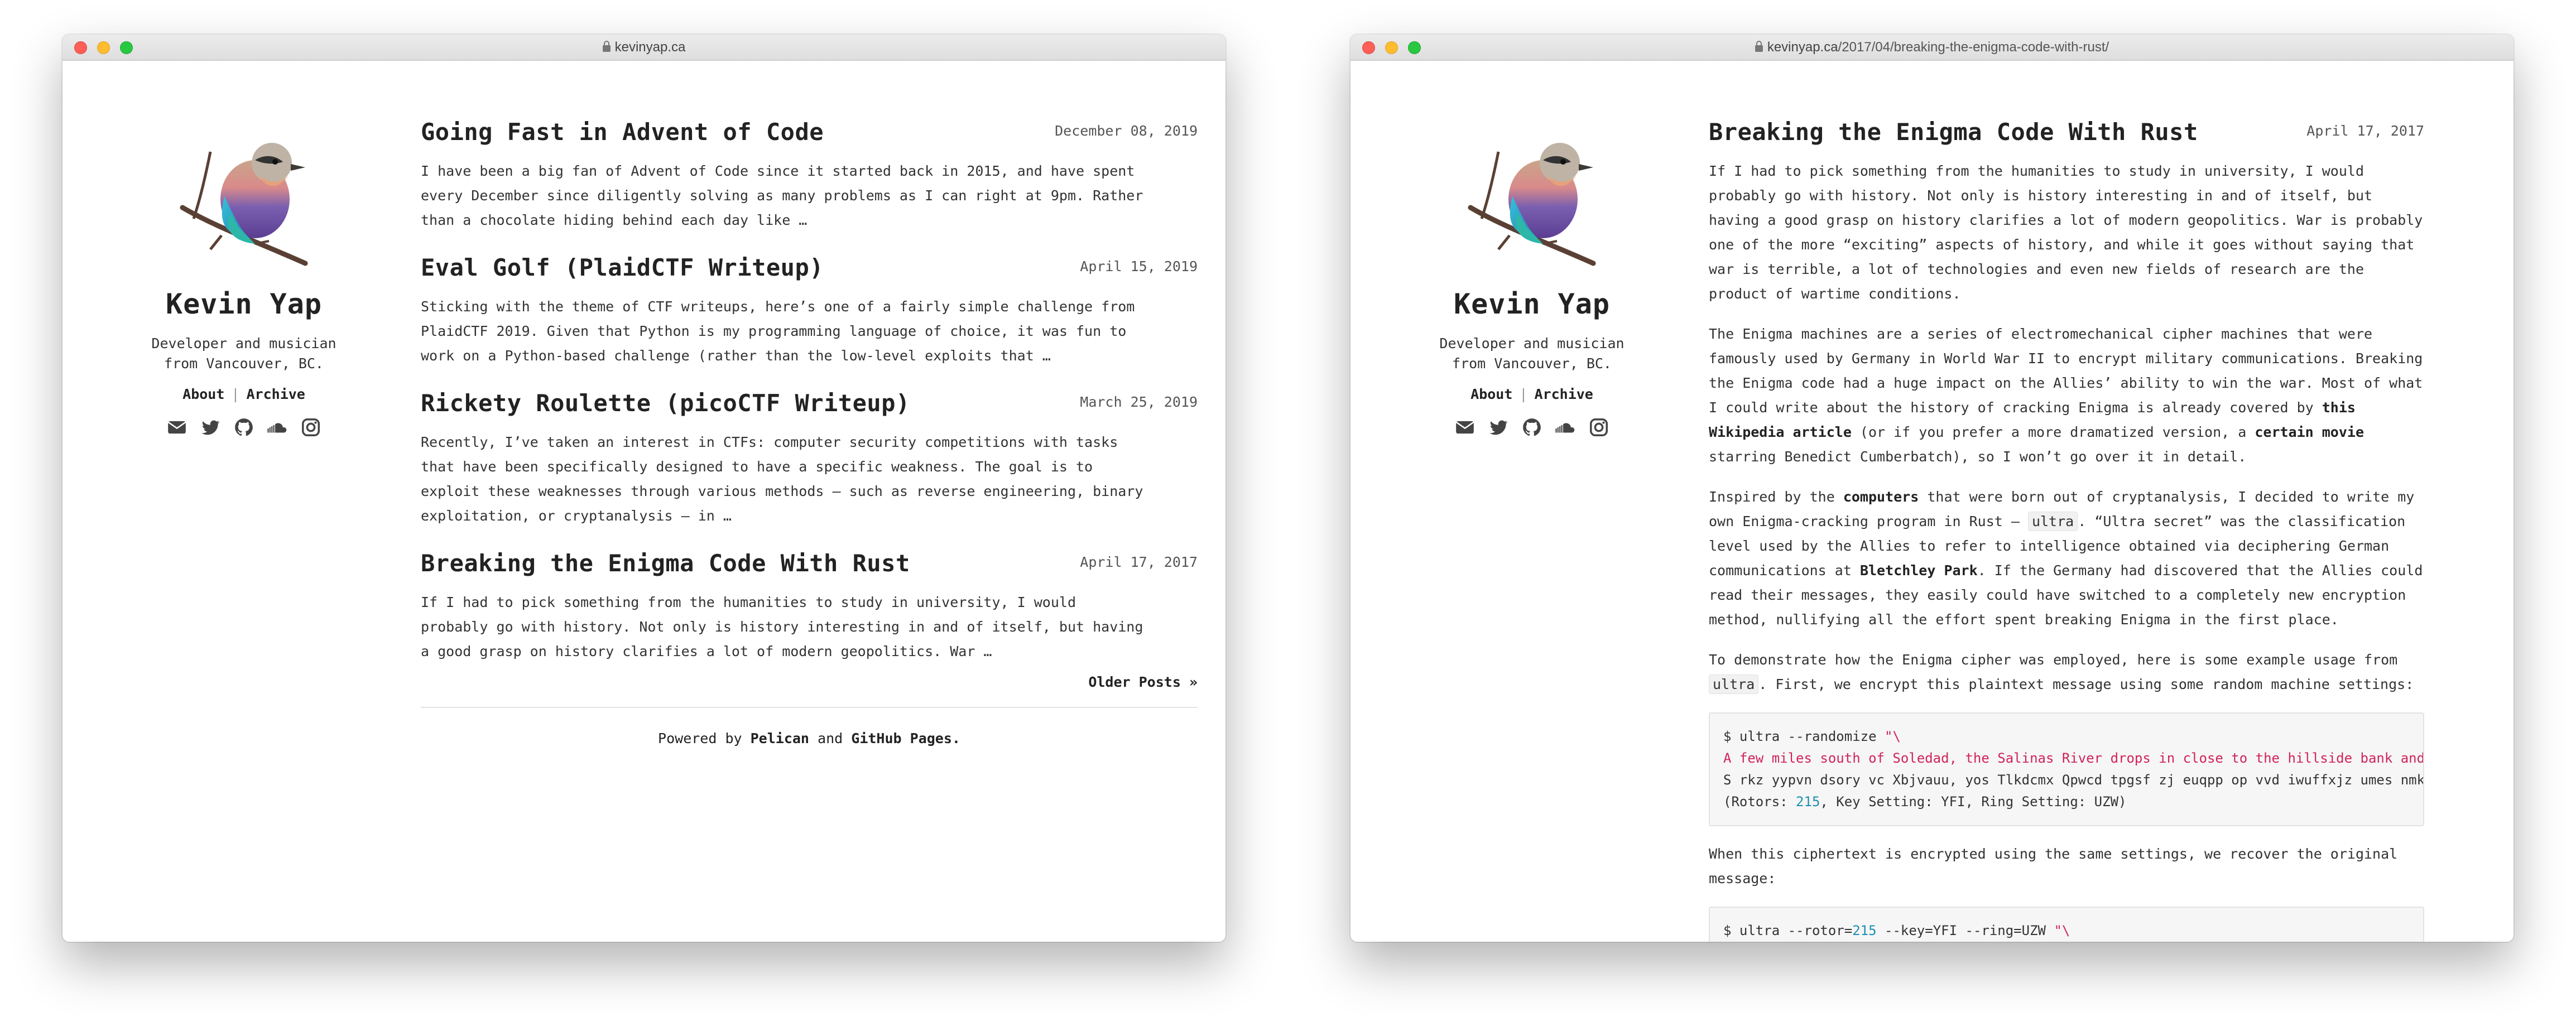 The height and width of the screenshot is (1031, 2576). What do you see at coordinates (1973, 802) in the screenshot?
I see `code-text: , Key Setting: YFI, Ring Setting: UZW)` at bounding box center [1973, 802].